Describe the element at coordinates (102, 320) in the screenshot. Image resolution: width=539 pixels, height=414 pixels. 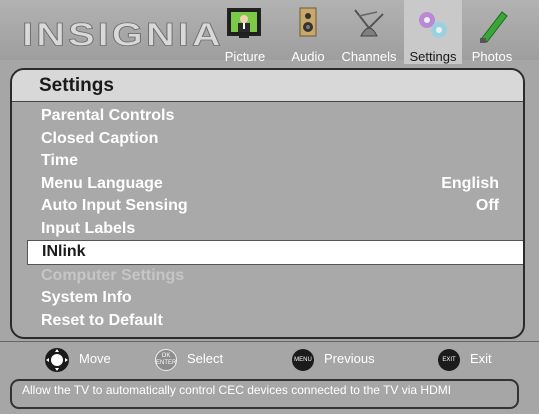
I see `menu-item-label: Reset to Default` at that location.